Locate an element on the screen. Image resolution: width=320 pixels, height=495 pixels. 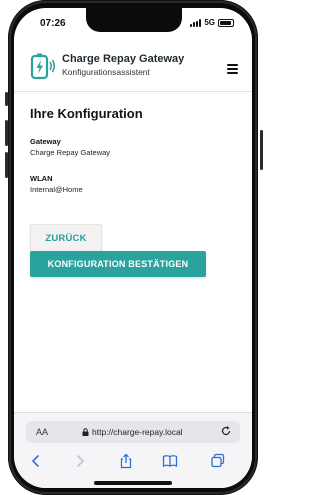
volume-down-button is located at coordinates (6, 165).